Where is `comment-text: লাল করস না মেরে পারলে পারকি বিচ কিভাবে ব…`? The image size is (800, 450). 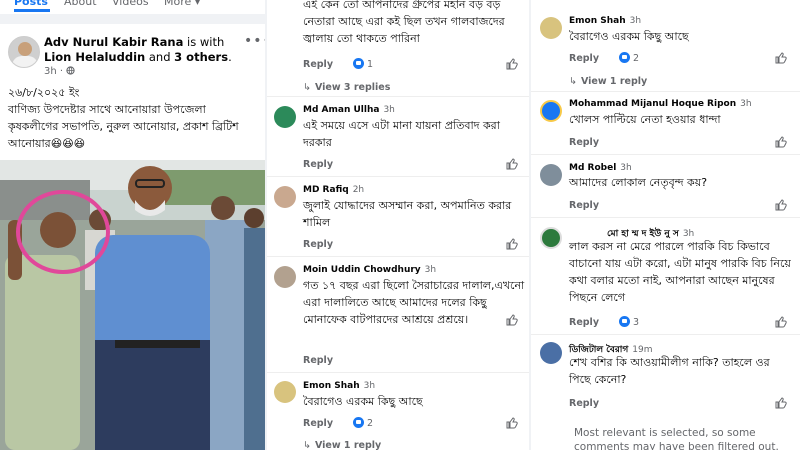 comment-text: লাল করস না মেরে পারলে পারকি বিচ কিভাবে ব… is located at coordinates (680, 272).